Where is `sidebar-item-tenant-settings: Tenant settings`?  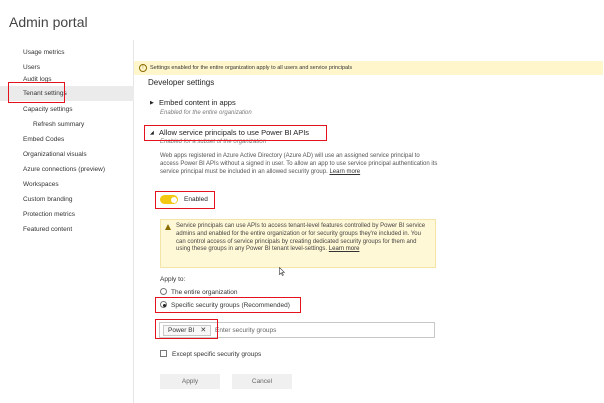 sidebar-item-tenant-settings: Tenant settings is located at coordinates (67, 93).